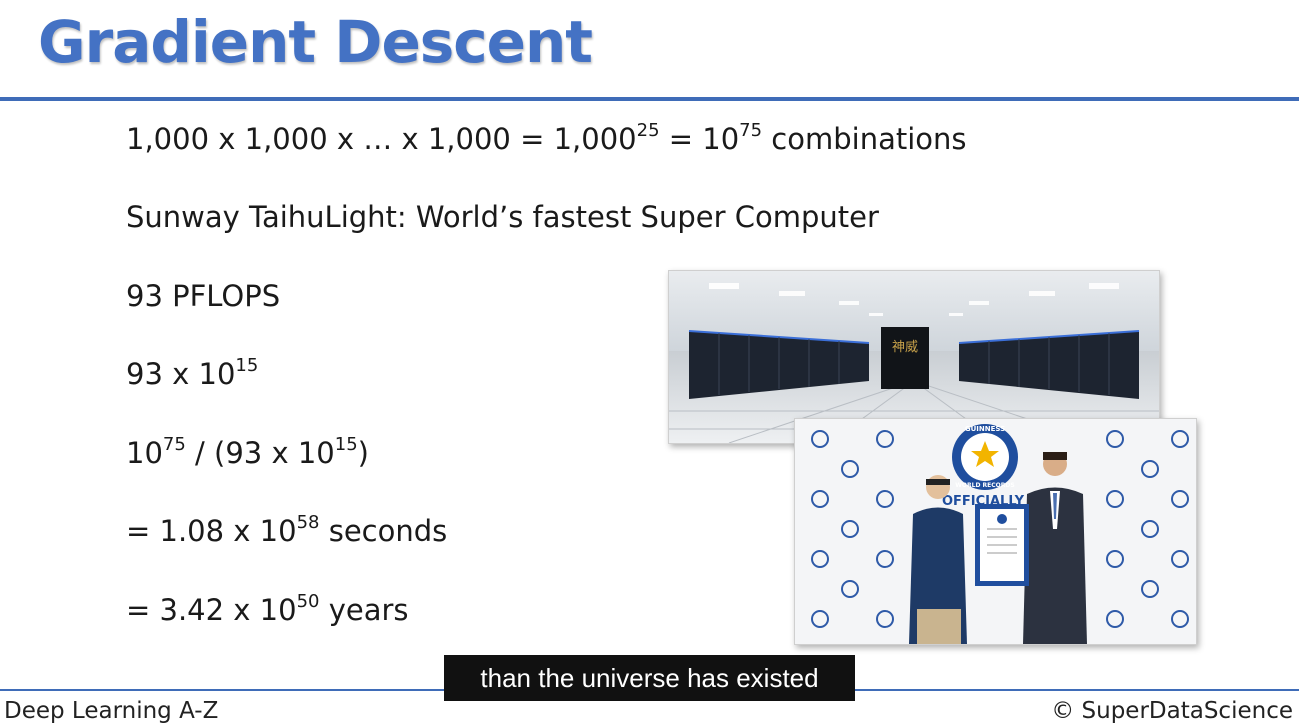  What do you see at coordinates (192, 373) in the screenshot?
I see `flops-exponent-line: 93 x 1015` at bounding box center [192, 373].